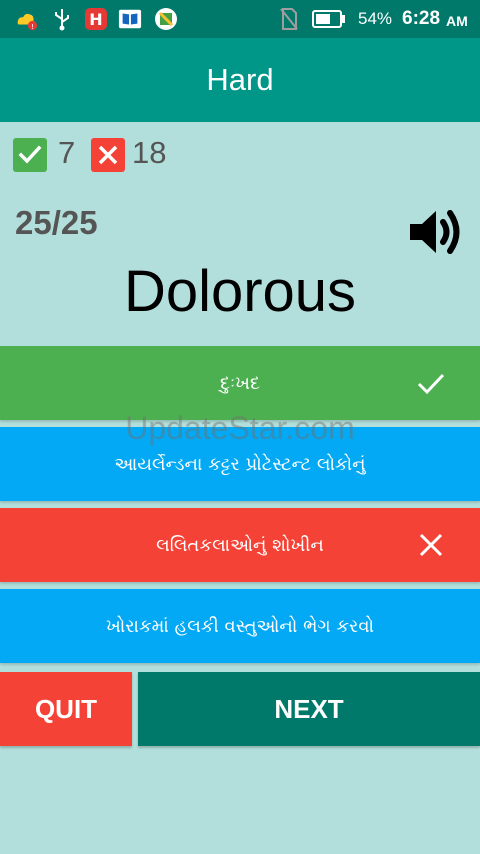 This screenshot has width=480, height=854. What do you see at coordinates (329, 19) in the screenshot?
I see `battery-icon` at bounding box center [329, 19].